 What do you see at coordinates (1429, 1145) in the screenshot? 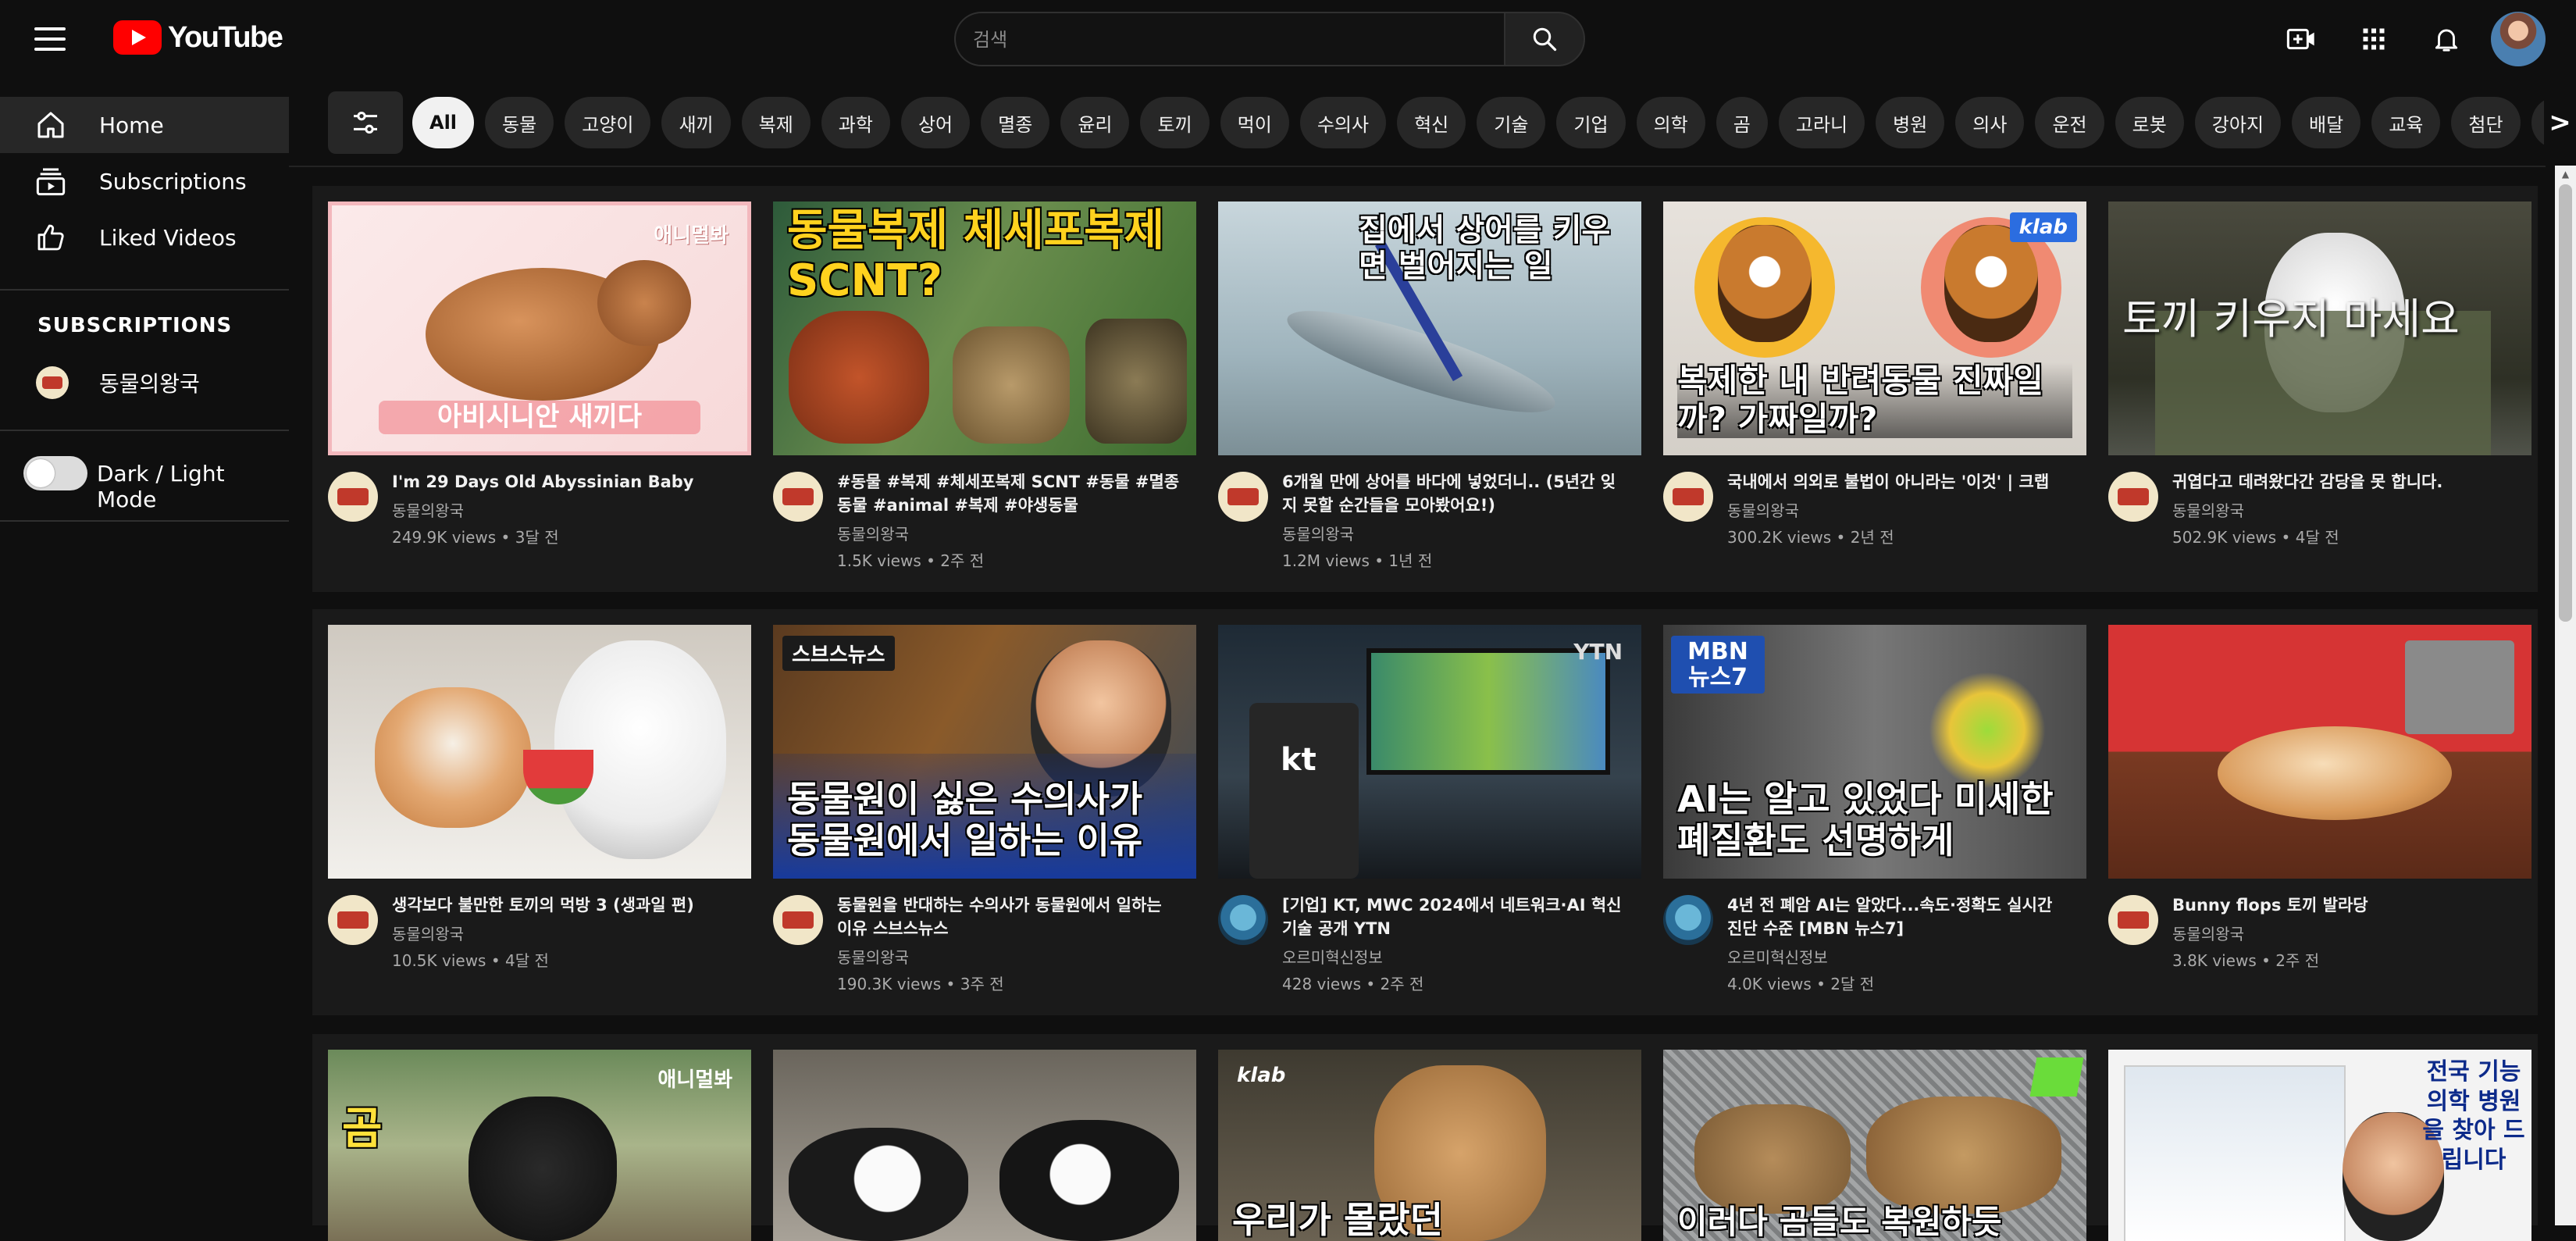
I see `video-thumbnail: klab 우리가 몰랐던` at bounding box center [1429, 1145].